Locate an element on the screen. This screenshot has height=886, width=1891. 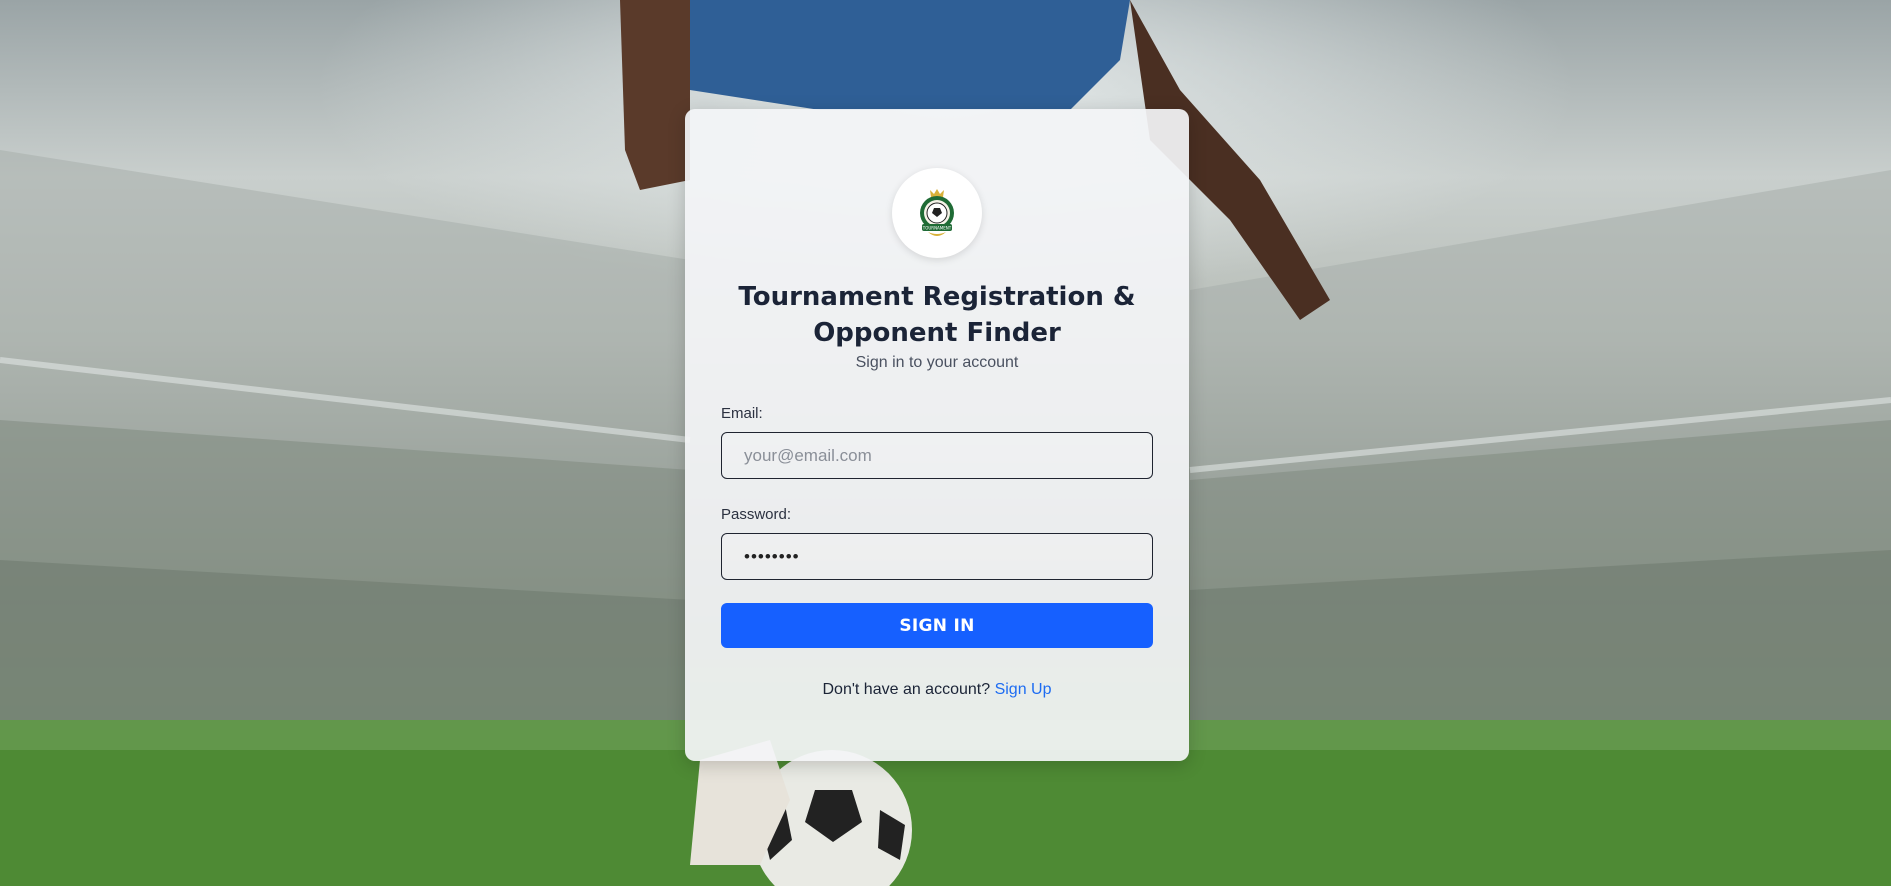
password-field is located at coordinates (937, 556).